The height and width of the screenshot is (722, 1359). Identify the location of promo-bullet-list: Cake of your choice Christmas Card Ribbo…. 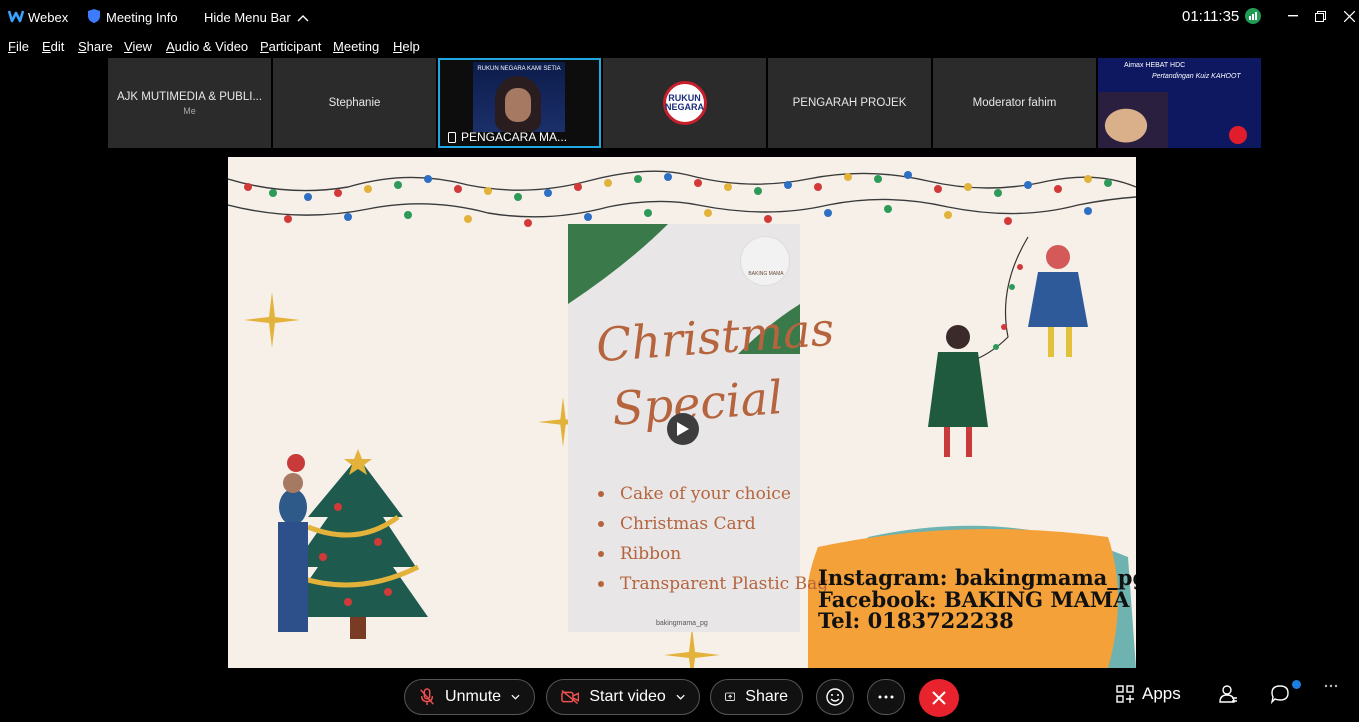
(713, 539).